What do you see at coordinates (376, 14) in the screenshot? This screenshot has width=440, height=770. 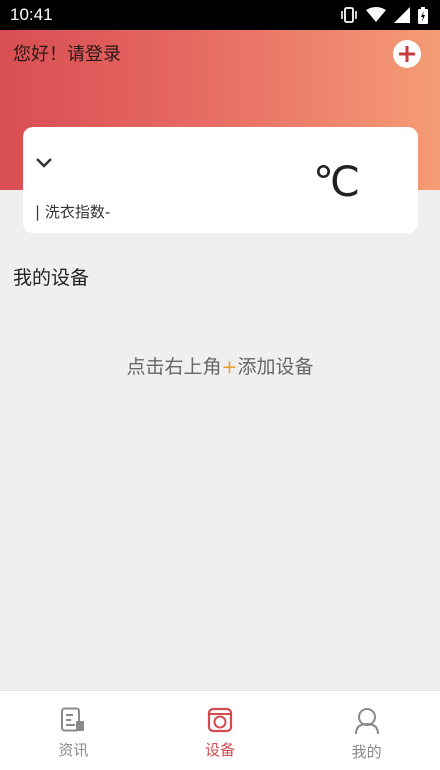 I see `wifi-icon` at bounding box center [376, 14].